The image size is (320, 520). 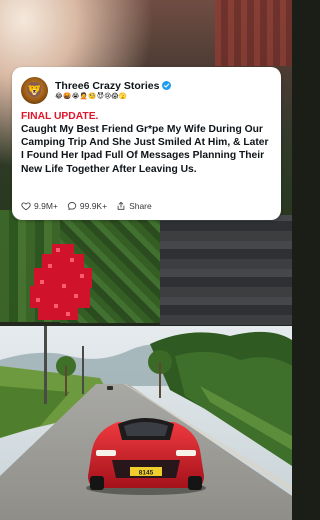 I want to click on like-button: 9.9M+, so click(x=39, y=206).